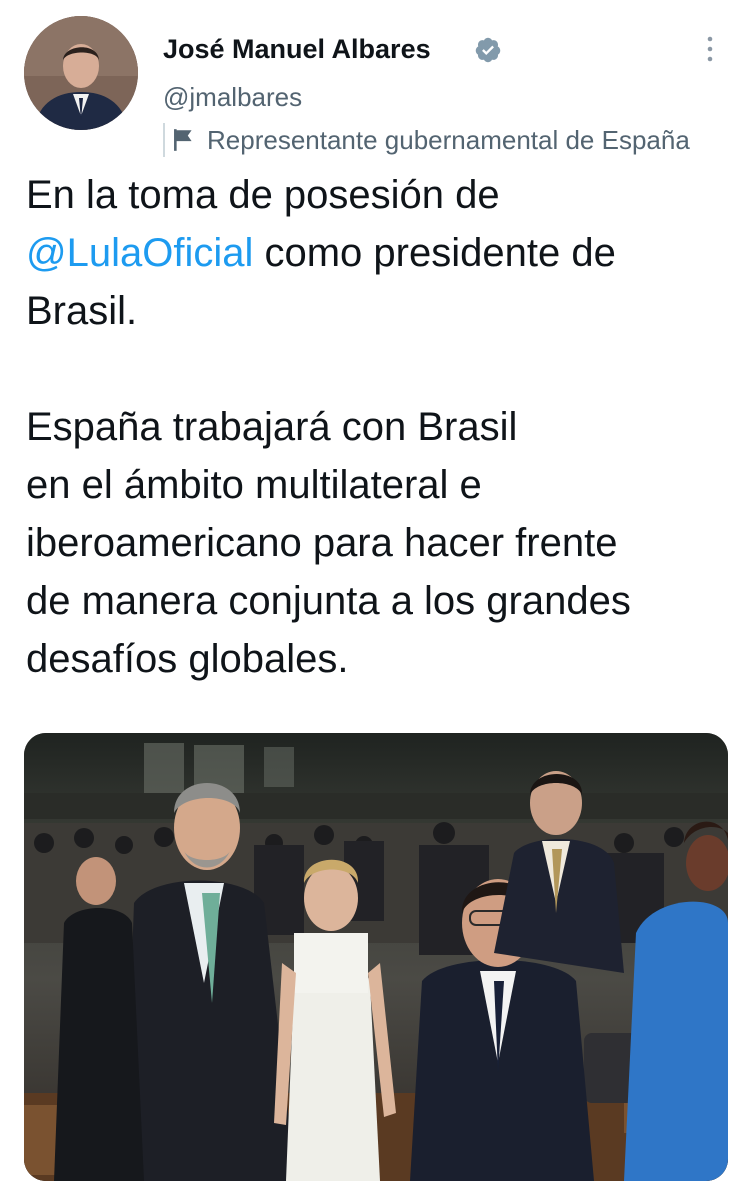  What do you see at coordinates (232, 97) in the screenshot?
I see `author-handle: @jmalbares` at bounding box center [232, 97].